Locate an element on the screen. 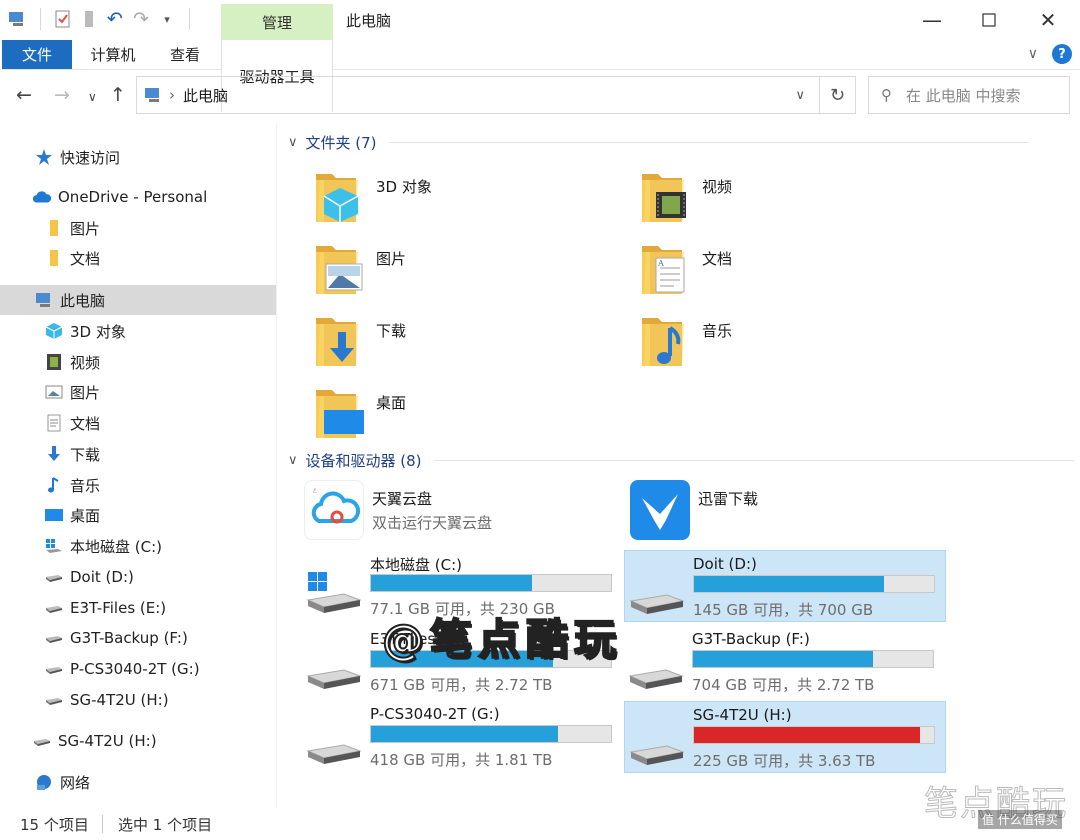 The height and width of the screenshot is (840, 1080). folder-tile: 3D 对象 is located at coordinates (448, 198).